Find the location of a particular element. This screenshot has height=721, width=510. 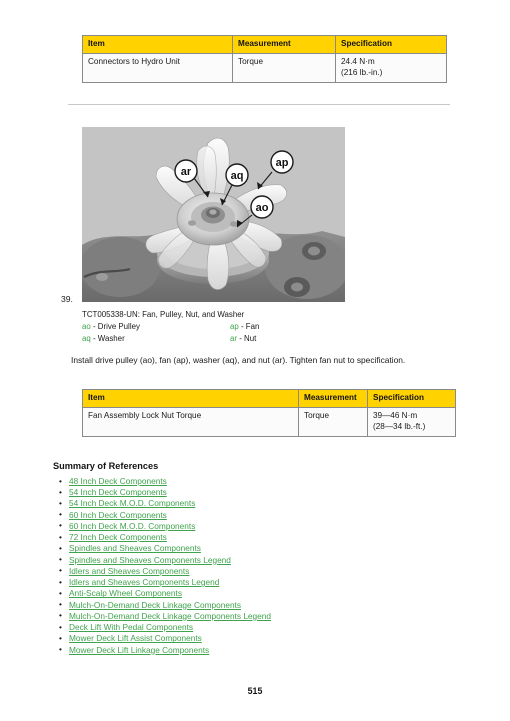

spec-value-imperial: (28—34 lb.-ft.) is located at coordinates (399, 426).